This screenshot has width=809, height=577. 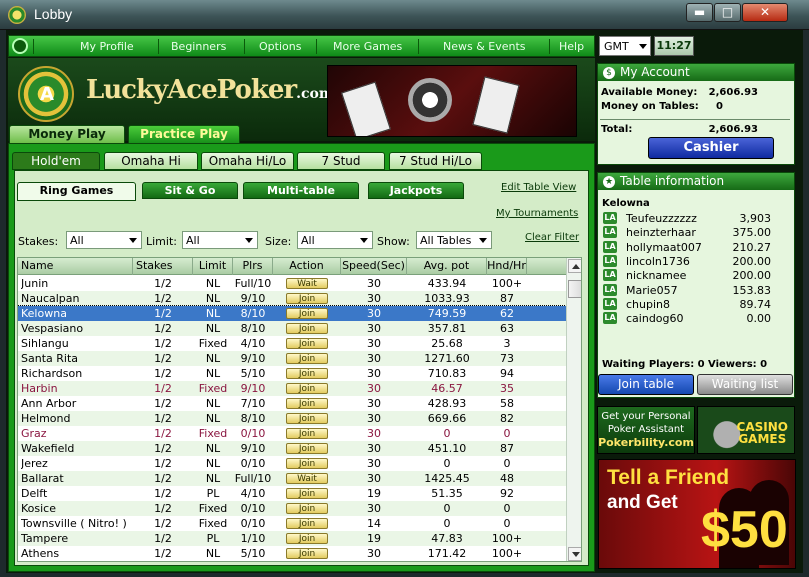 I want to click on table-row: Richardson 1/2 NL 5/10 30 710.83 94 Join, so click(x=292, y=373).